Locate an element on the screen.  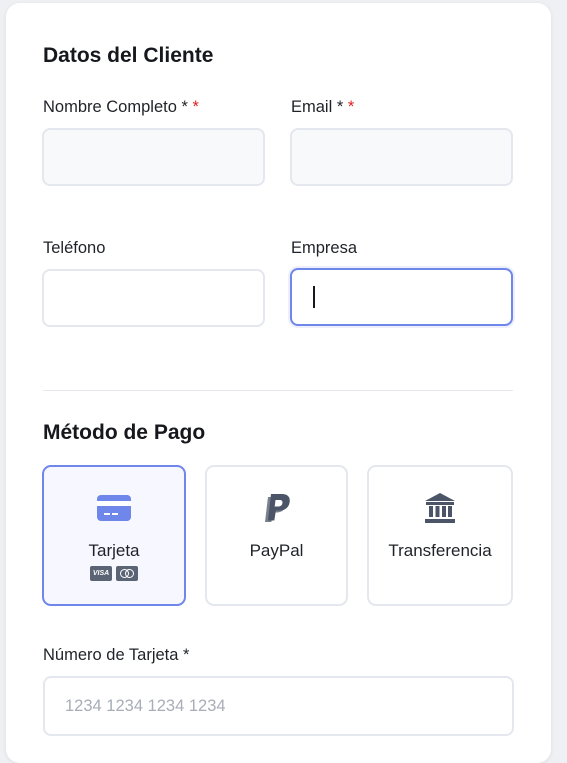
card-brands: VISA is located at coordinates (114, 573).